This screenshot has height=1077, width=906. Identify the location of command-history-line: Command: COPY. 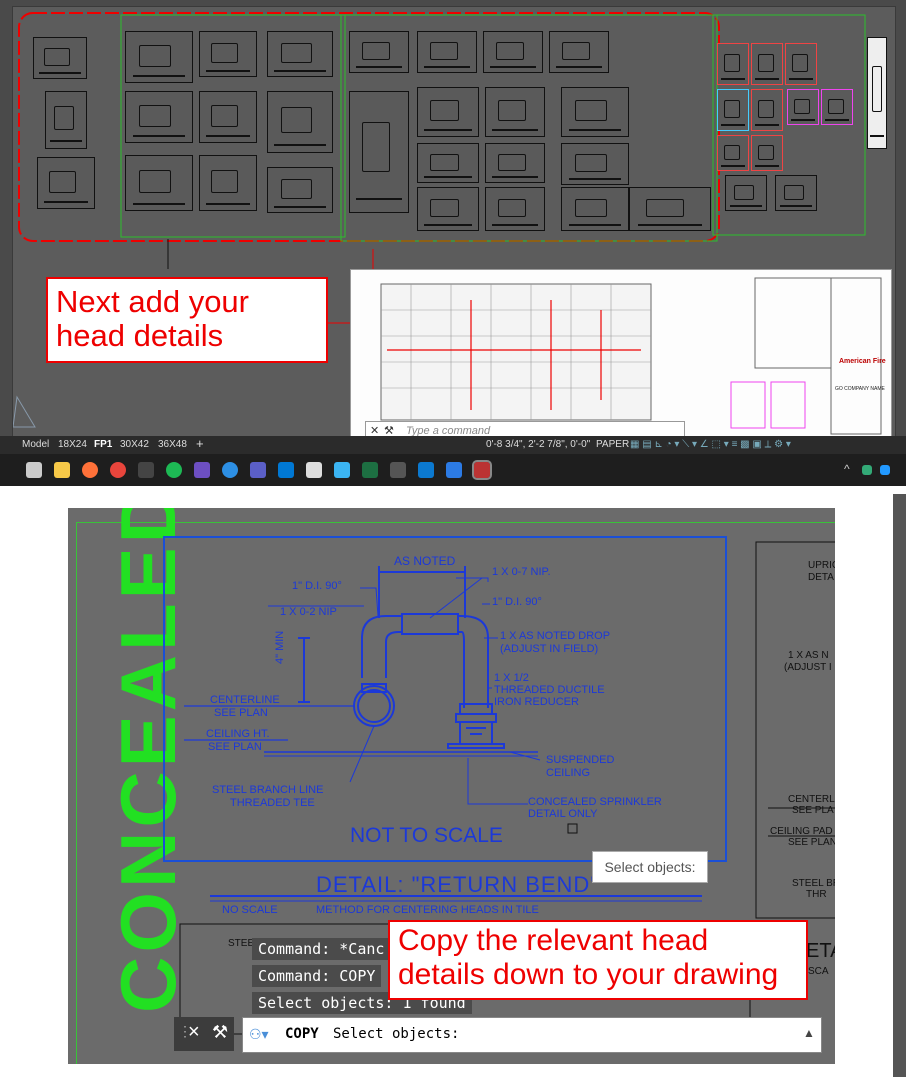
(317, 976).